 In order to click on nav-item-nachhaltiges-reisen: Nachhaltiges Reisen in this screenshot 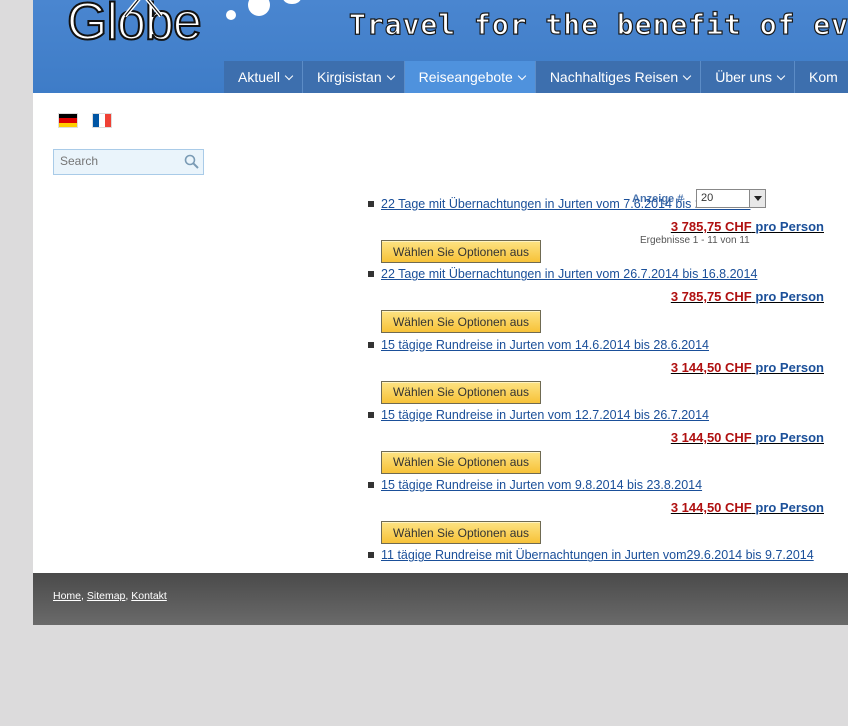, I will do `click(619, 77)`.